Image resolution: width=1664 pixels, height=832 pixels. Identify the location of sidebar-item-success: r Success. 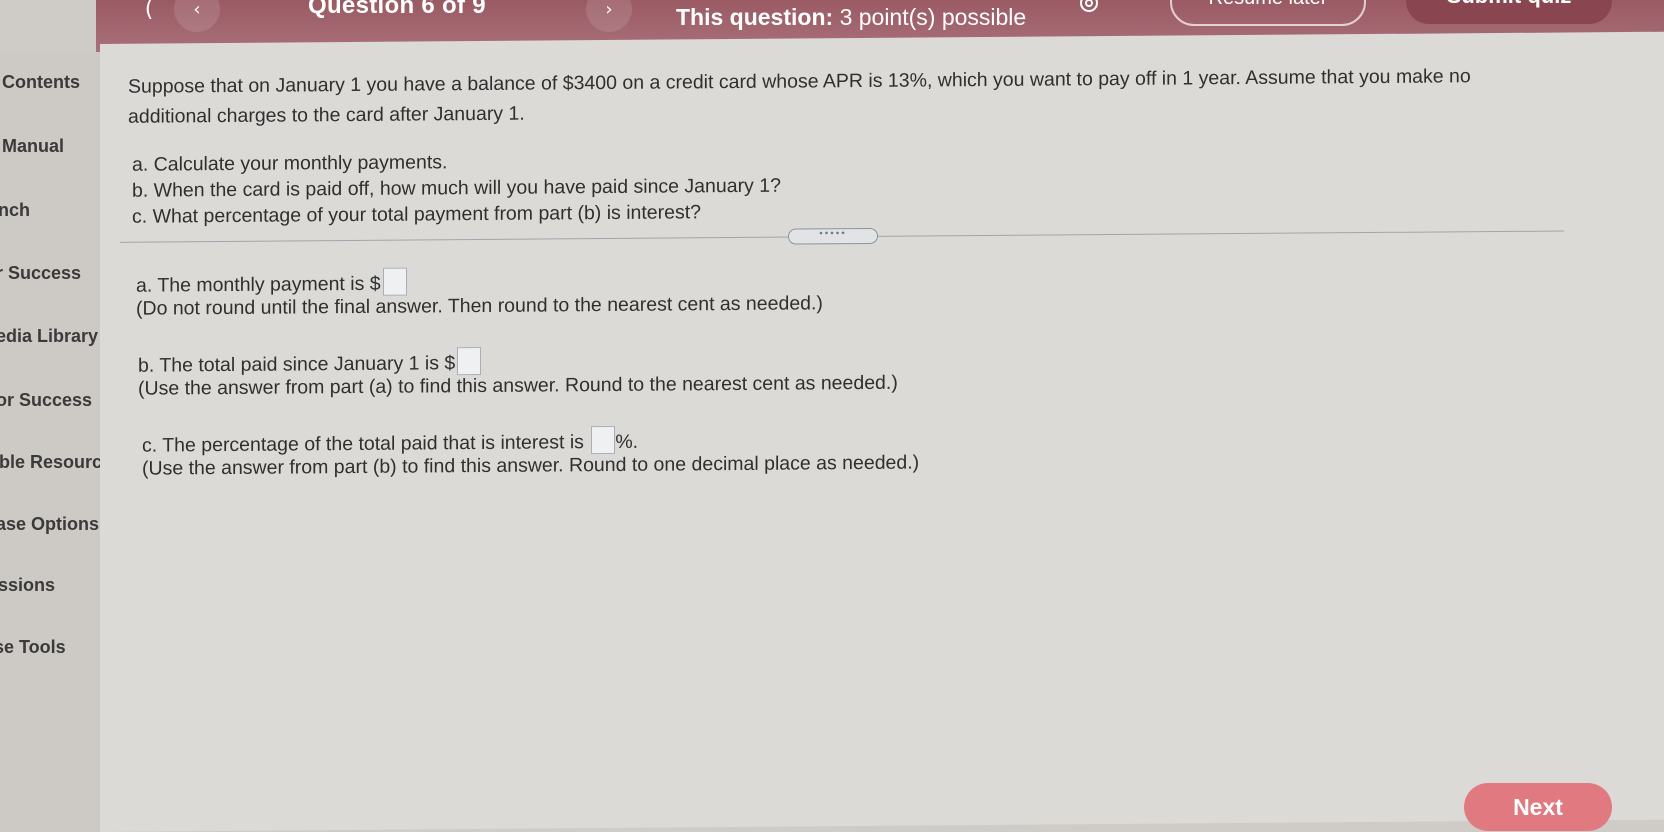
(40, 273).